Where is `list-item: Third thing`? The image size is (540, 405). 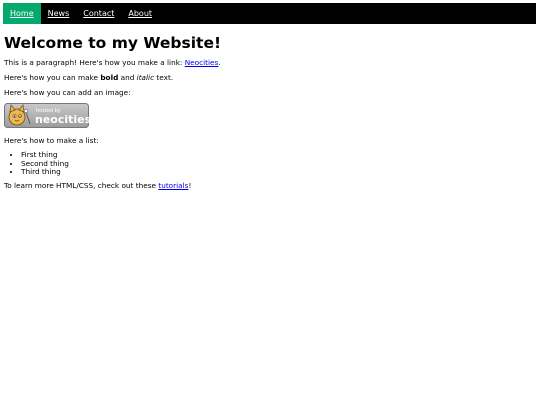 list-item: Third thing is located at coordinates (276, 172).